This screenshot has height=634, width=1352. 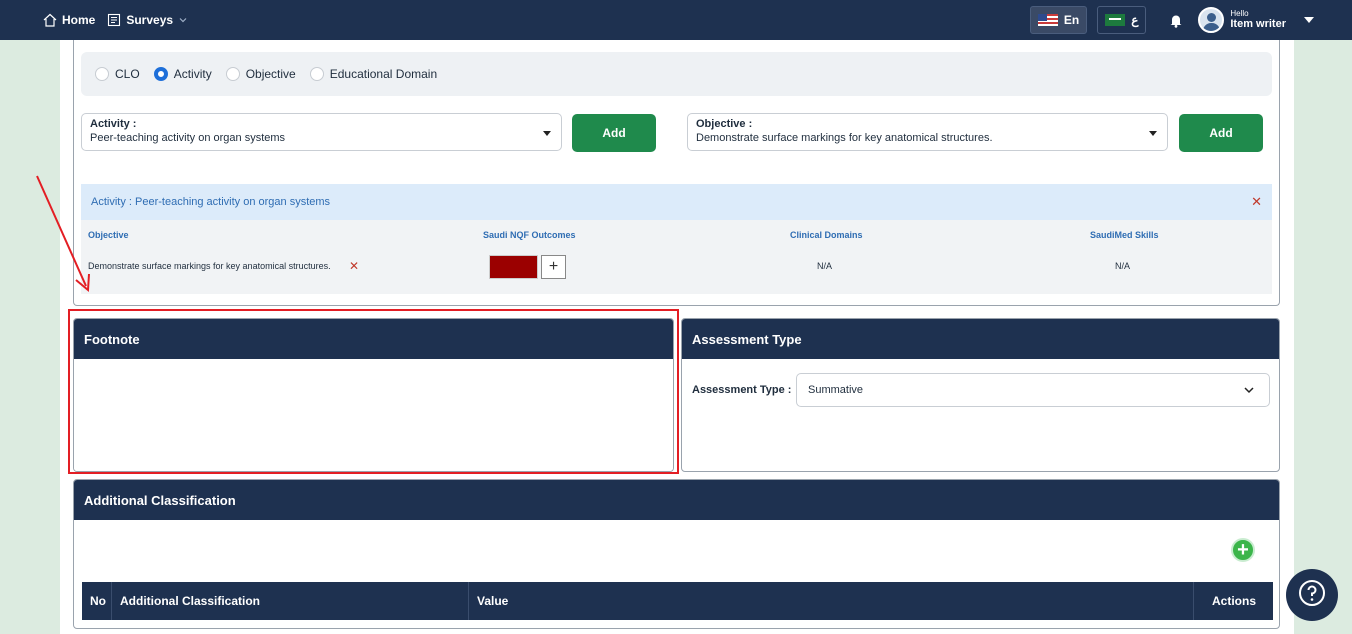 I want to click on assessment-type-label: Assessment Type :, so click(x=742, y=390).